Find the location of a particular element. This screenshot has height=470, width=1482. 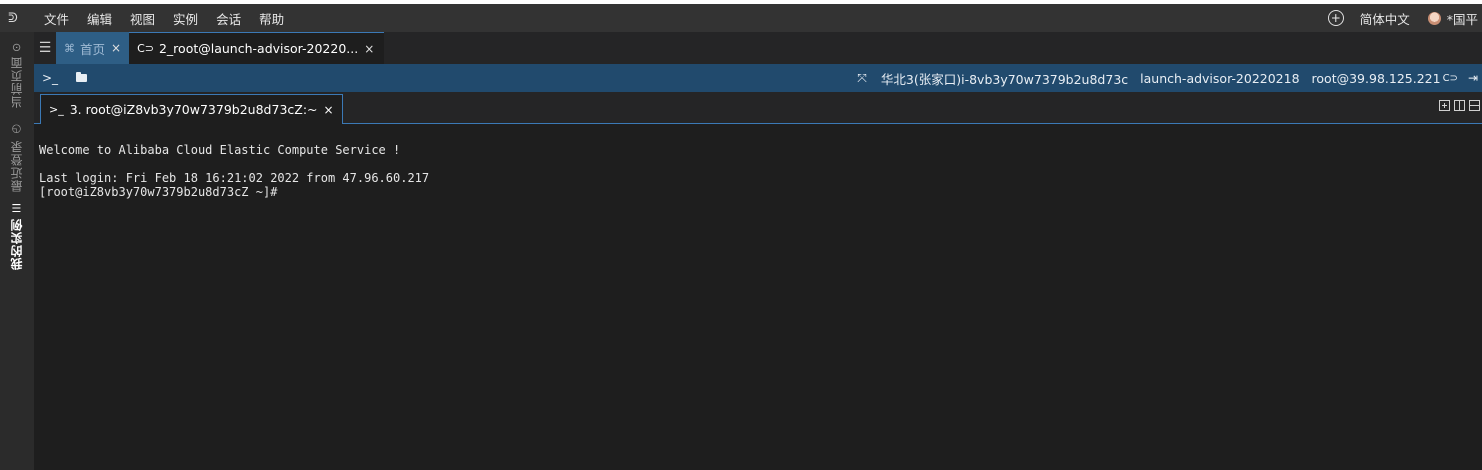

menu-view: 视图 is located at coordinates (142, 18).